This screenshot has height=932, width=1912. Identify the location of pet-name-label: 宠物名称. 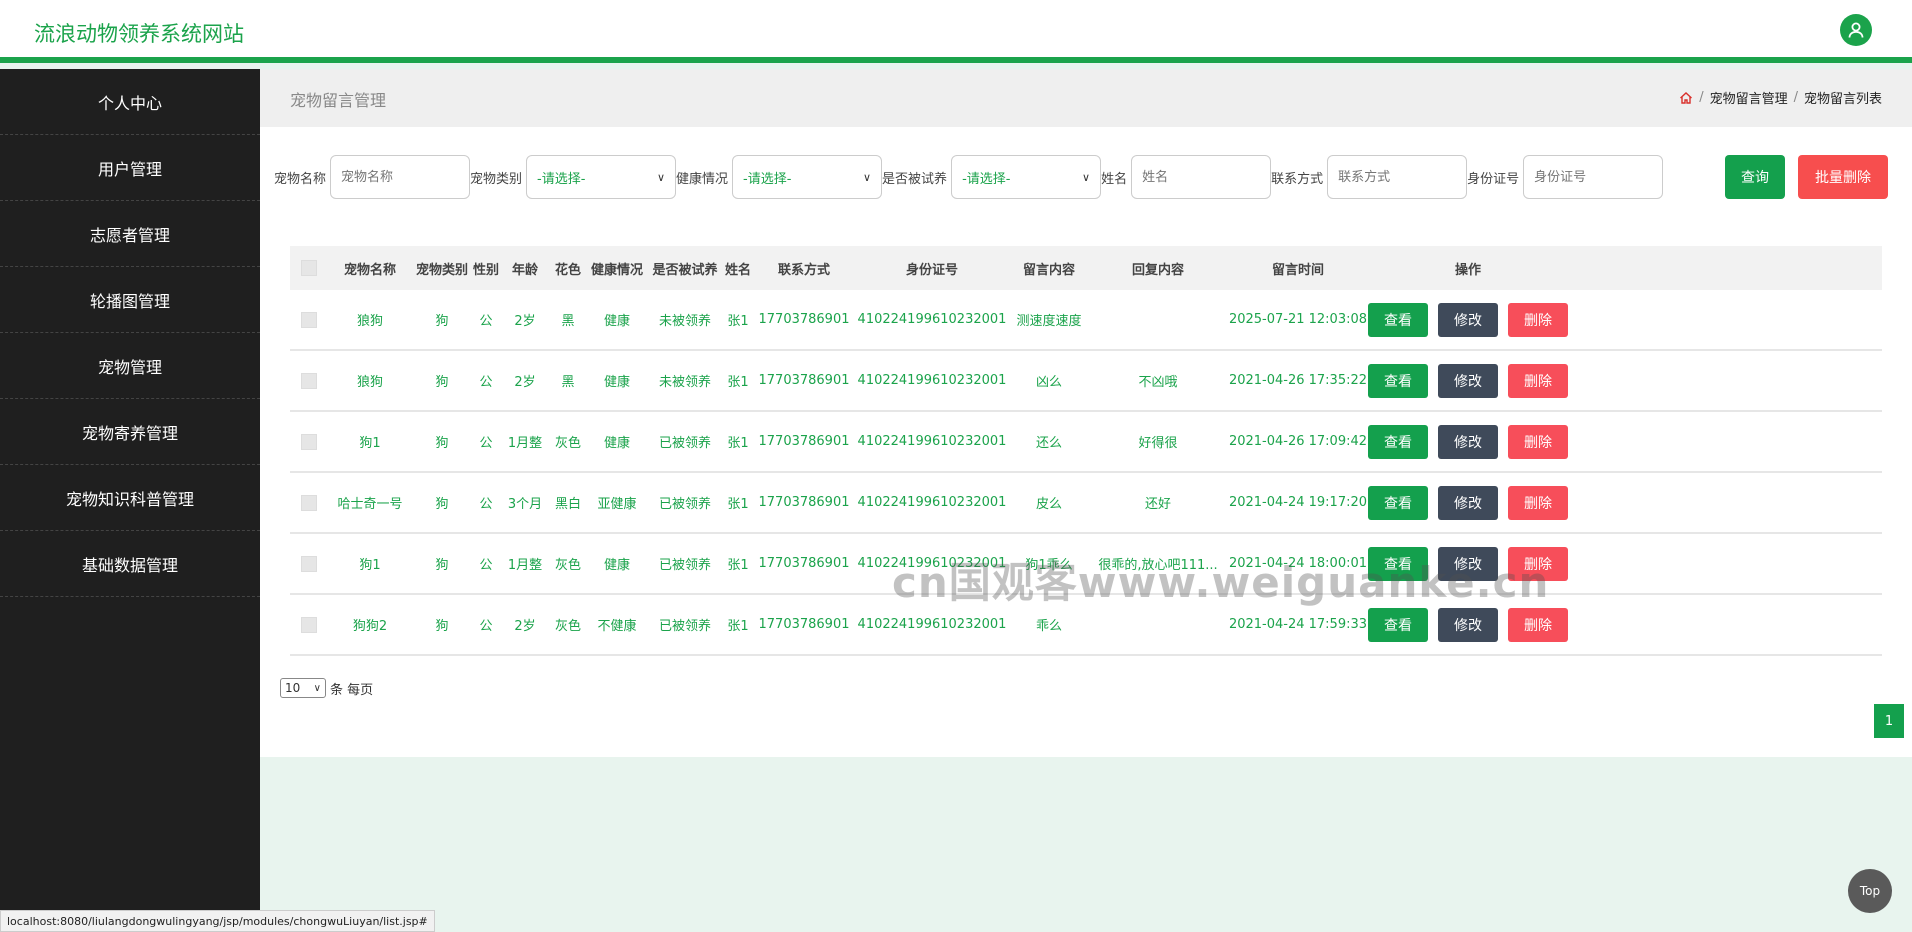
(300, 179).